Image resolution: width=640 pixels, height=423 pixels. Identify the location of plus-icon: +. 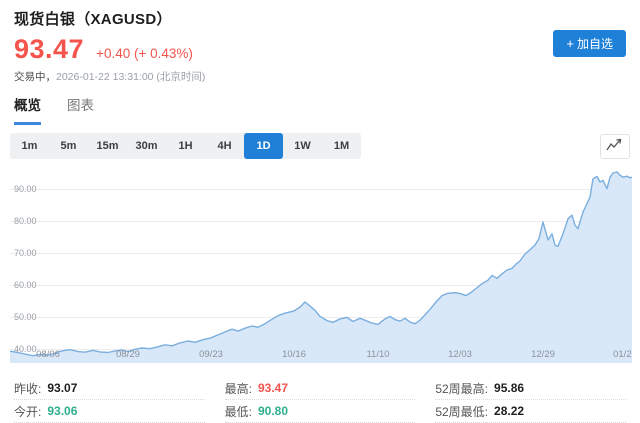
(570, 43).